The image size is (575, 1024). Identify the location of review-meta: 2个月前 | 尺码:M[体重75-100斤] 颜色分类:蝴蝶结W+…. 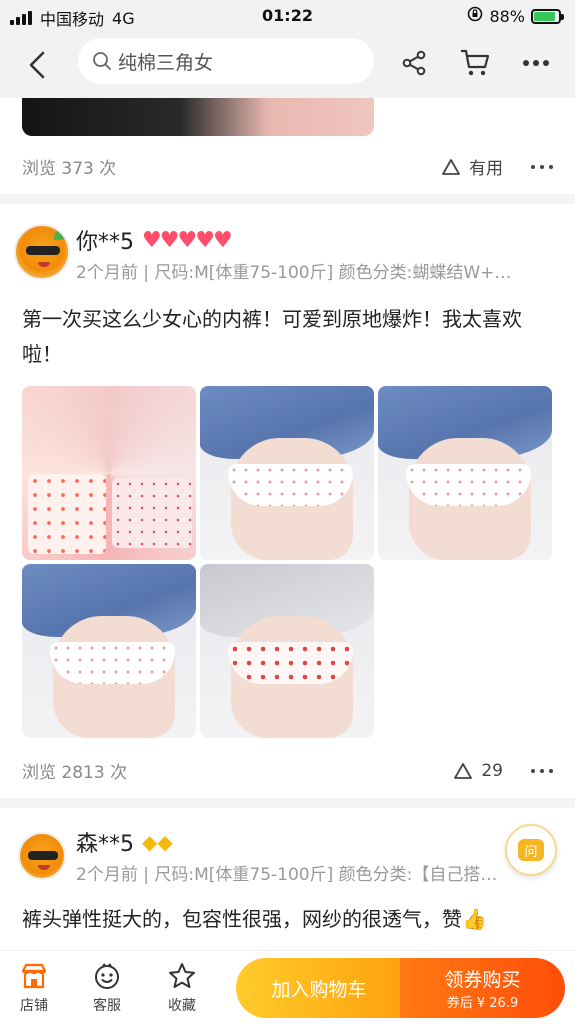
(294, 273).